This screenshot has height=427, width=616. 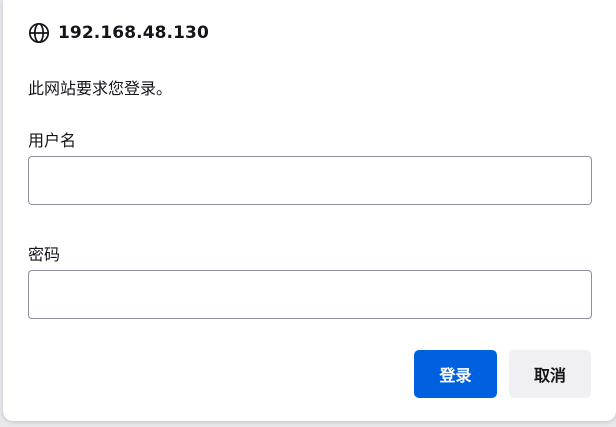 What do you see at coordinates (455, 374) in the screenshot?
I see `login-button: 登录` at bounding box center [455, 374].